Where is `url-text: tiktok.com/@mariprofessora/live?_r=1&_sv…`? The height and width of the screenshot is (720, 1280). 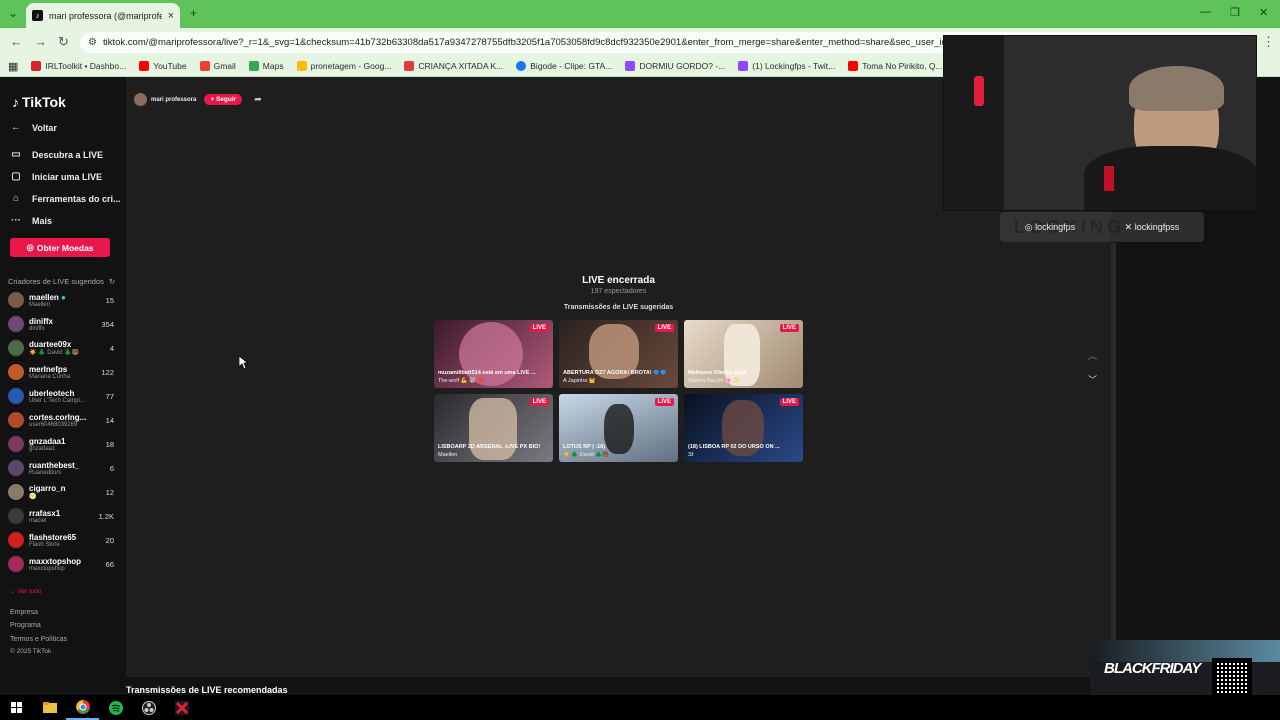
url-text: tiktok.com/@mariprofessora/live?_r=1&_sv… is located at coordinates (534, 42).